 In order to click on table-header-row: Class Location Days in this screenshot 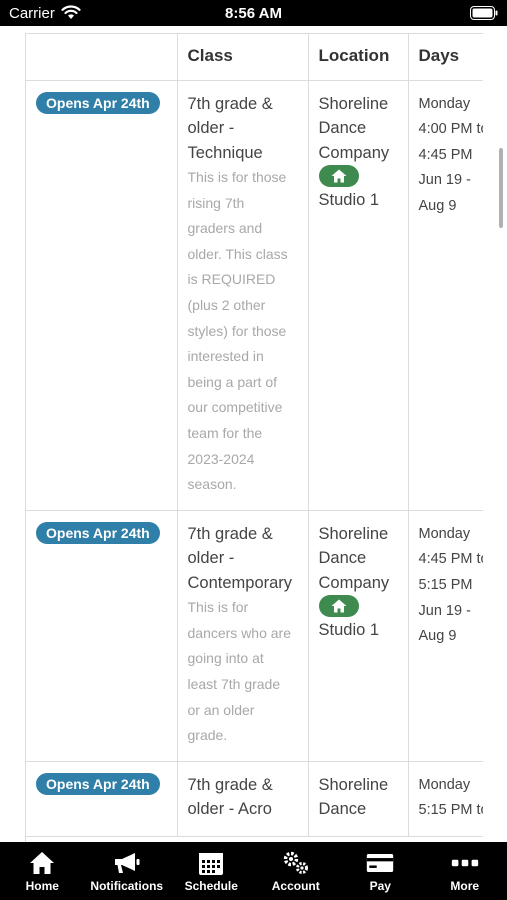, I will do `click(254, 57)`.